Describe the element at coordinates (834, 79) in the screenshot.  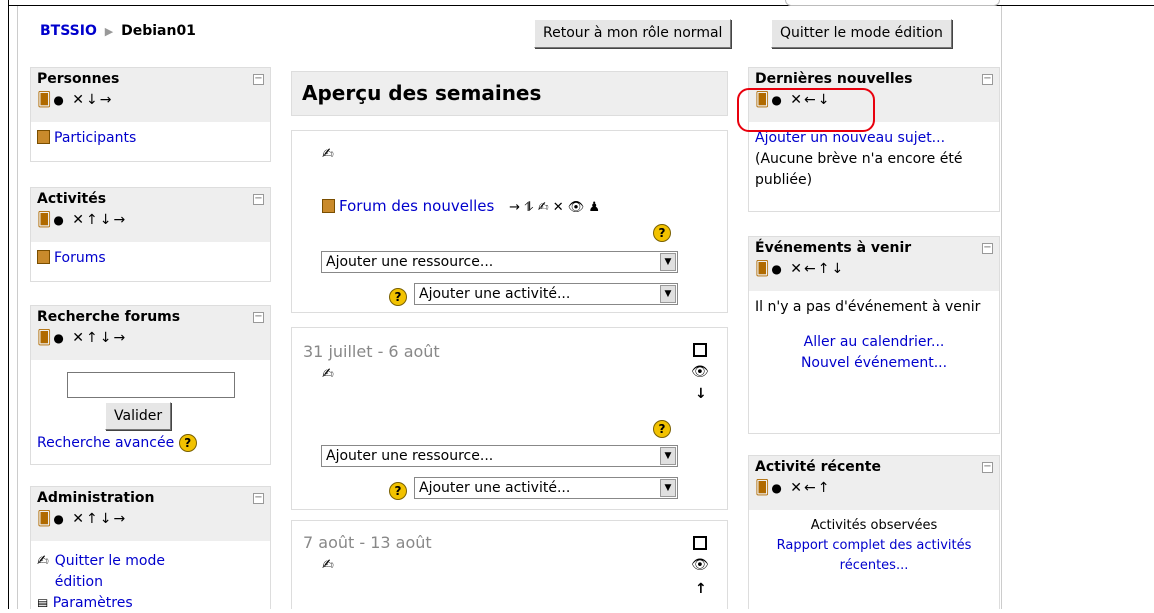
I see `block-title: Dernières nouvelles` at that location.